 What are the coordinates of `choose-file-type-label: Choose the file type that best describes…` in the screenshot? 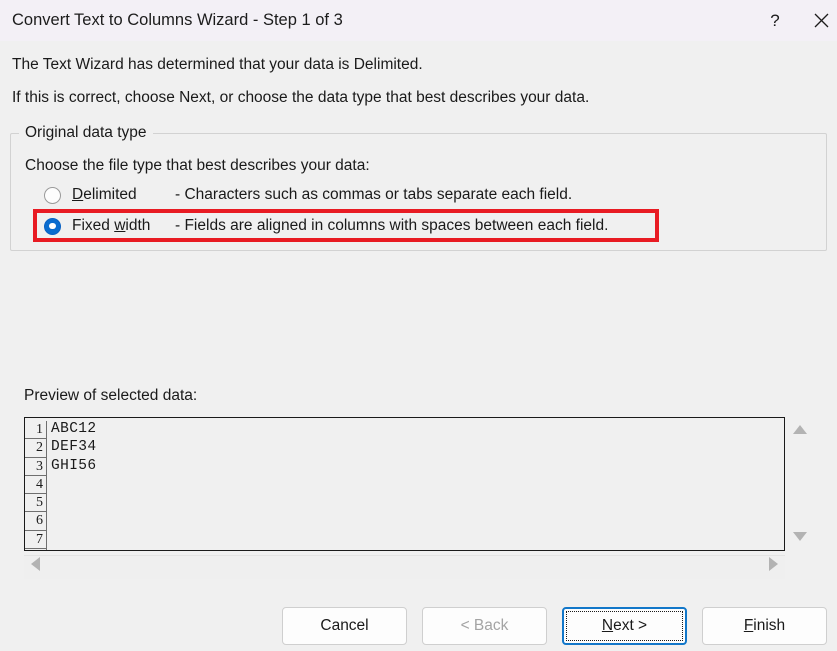 It's located at (197, 165).